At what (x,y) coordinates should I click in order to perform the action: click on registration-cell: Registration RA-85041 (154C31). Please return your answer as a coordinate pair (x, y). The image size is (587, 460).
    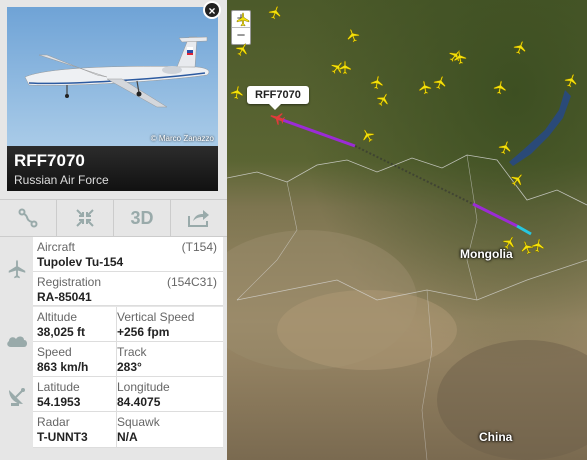
    Looking at the image, I should click on (128, 289).